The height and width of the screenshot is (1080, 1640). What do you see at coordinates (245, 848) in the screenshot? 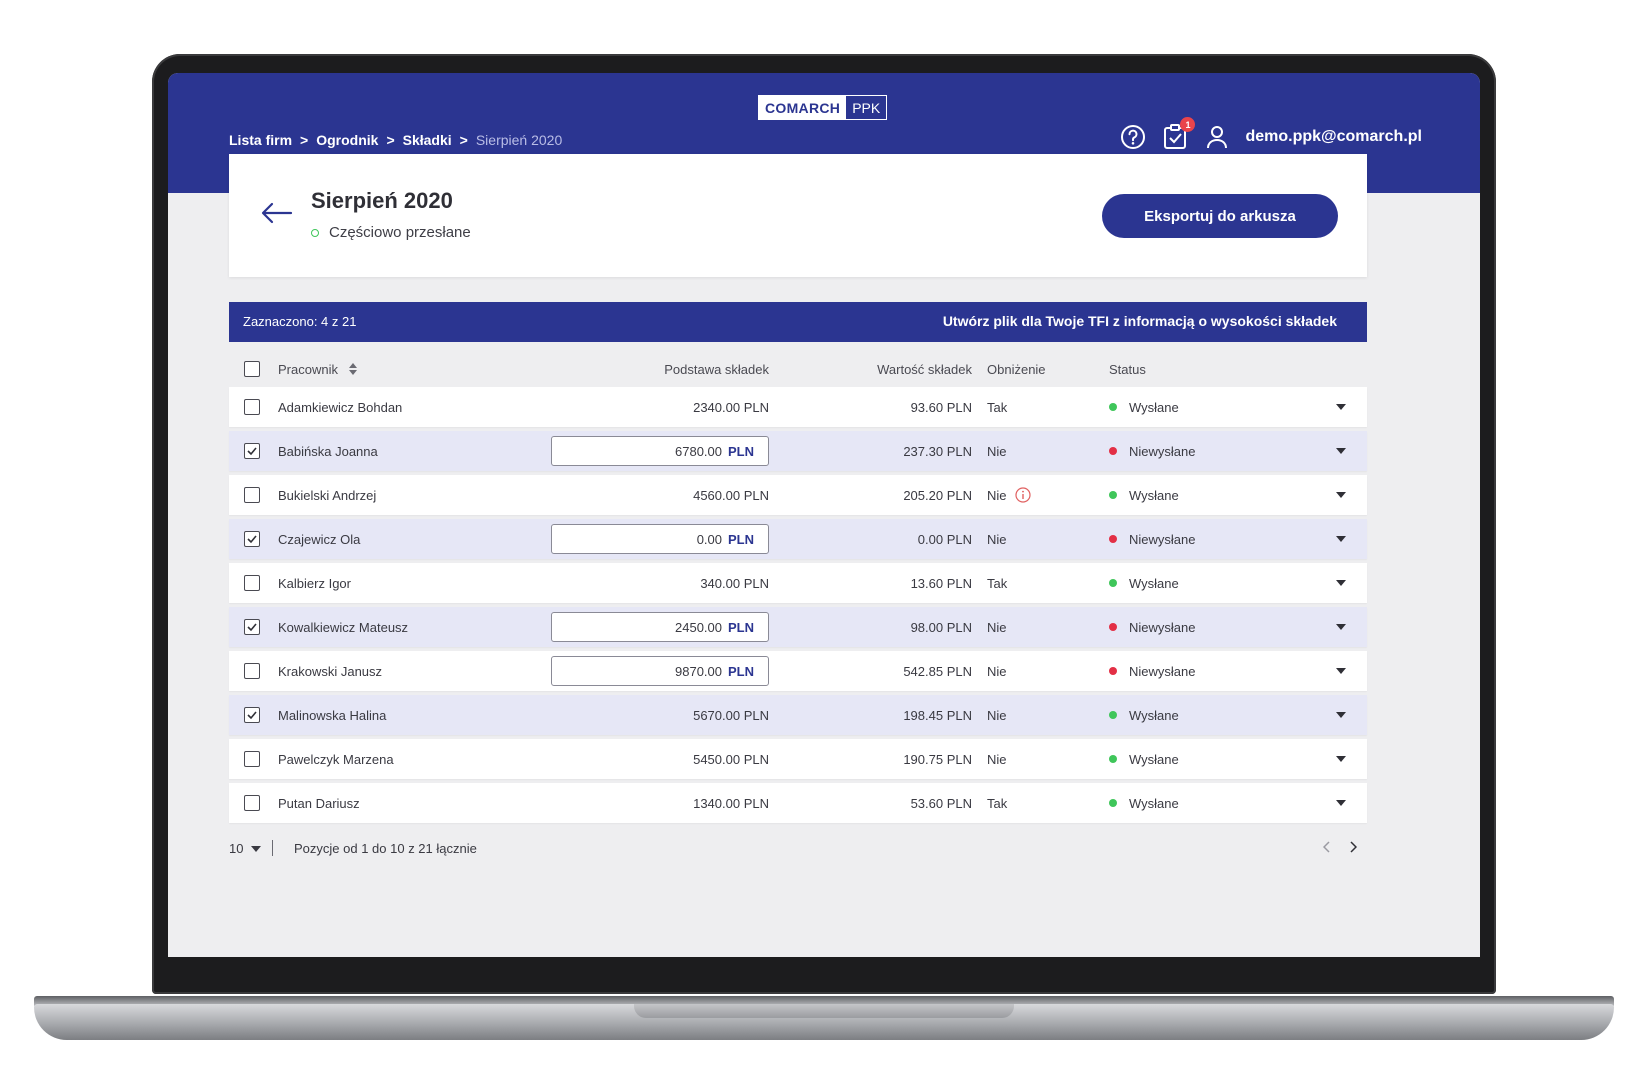
I see `page-size-select: 10` at bounding box center [245, 848].